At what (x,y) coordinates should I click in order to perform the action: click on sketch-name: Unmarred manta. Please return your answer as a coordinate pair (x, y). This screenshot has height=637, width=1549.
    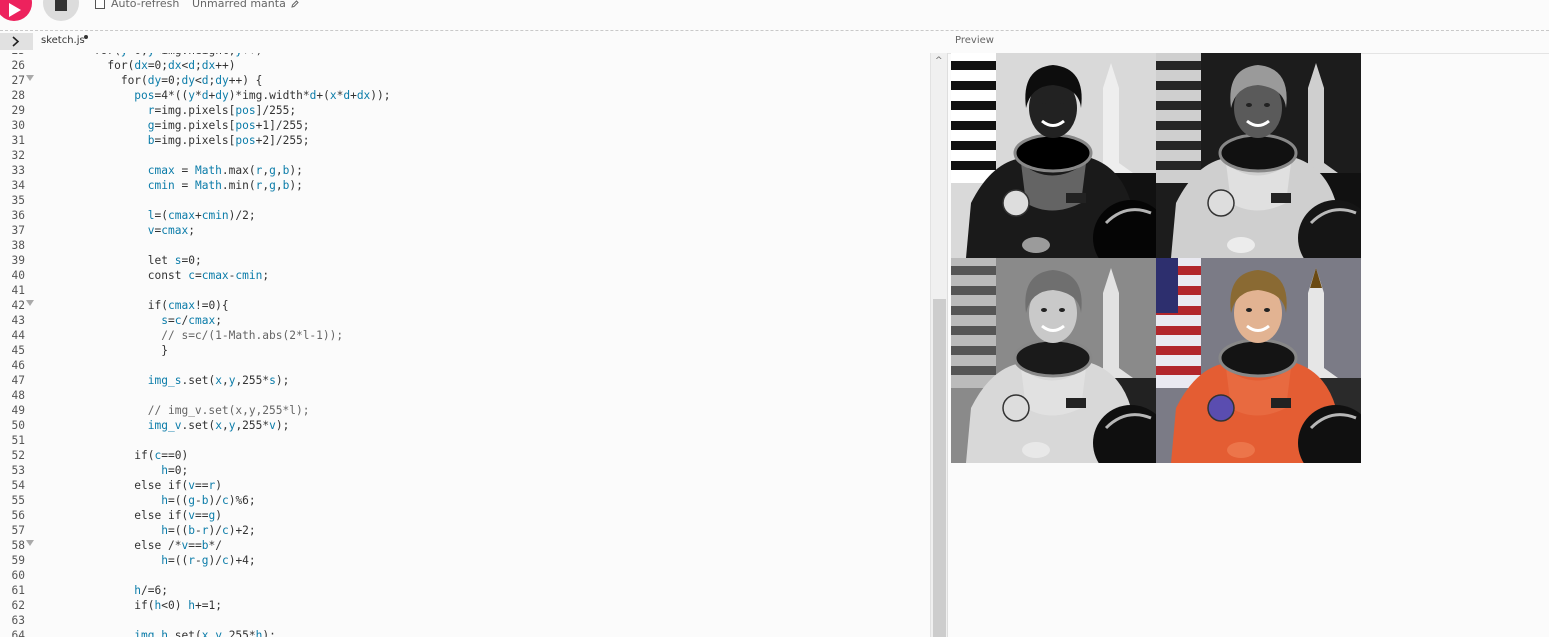
    Looking at the image, I should click on (245, 5).